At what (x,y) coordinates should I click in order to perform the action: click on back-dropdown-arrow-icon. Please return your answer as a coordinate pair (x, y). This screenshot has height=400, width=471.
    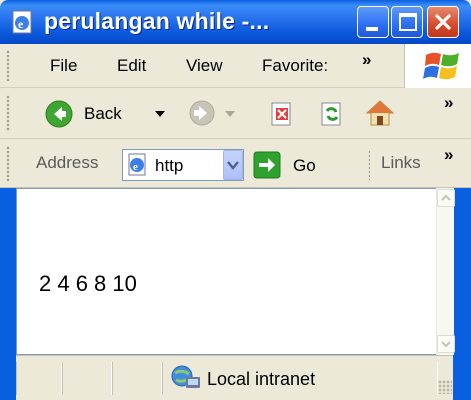
    Looking at the image, I should click on (160, 114).